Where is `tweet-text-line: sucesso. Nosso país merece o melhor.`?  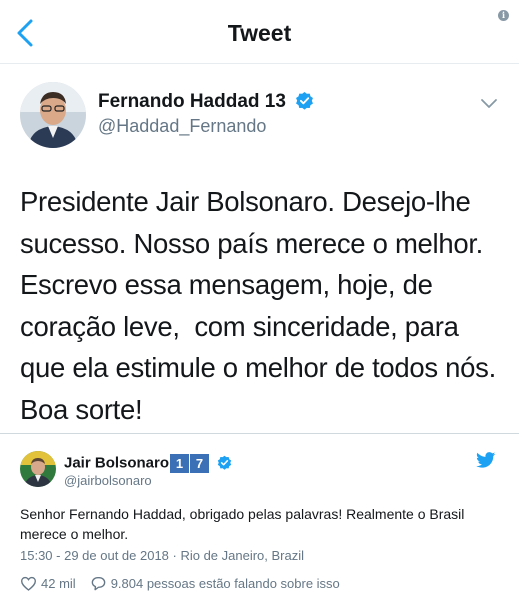 tweet-text-line: sucesso. Nosso país merece o melhor. is located at coordinates (252, 243).